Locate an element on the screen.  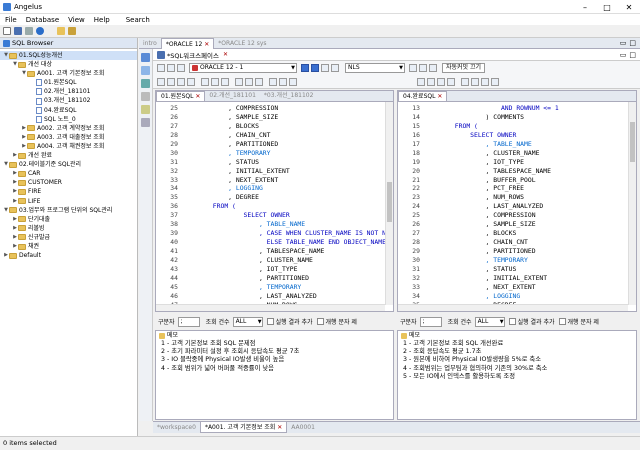
menu-database: Database is located at coordinates (42, 20).